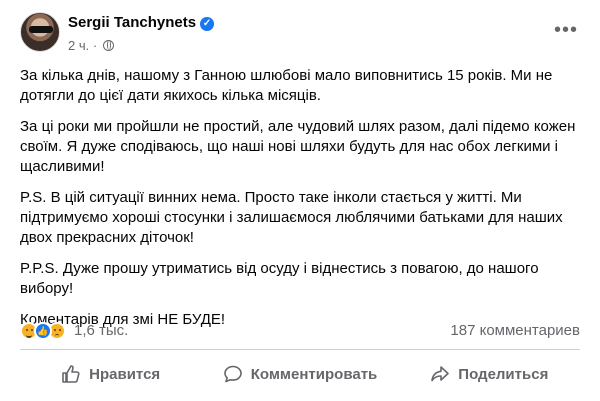 The height and width of the screenshot is (401, 600). What do you see at coordinates (300, 331) in the screenshot?
I see `post-stats: 1,6 тыс. 187 комментариев` at bounding box center [300, 331].